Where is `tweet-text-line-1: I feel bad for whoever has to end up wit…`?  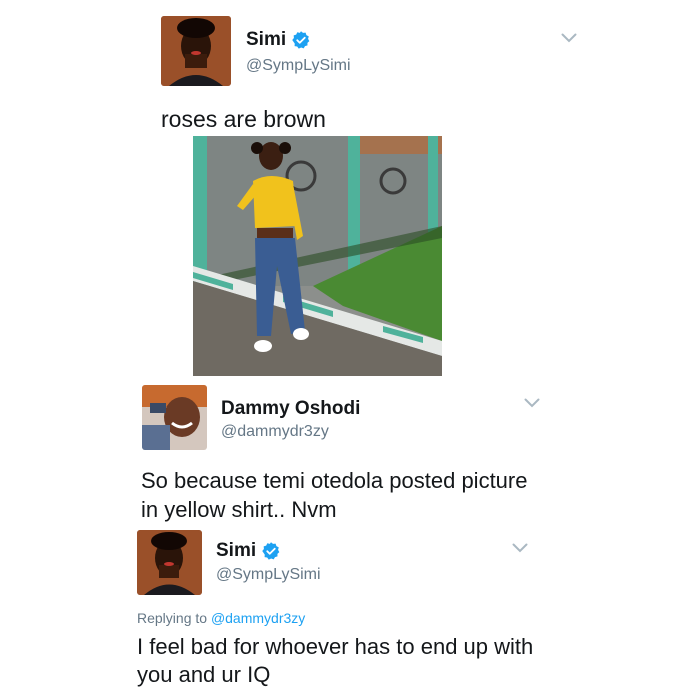 tweet-text-line-1: I feel bad for whoever has to end up wit… is located at coordinates (335, 646).